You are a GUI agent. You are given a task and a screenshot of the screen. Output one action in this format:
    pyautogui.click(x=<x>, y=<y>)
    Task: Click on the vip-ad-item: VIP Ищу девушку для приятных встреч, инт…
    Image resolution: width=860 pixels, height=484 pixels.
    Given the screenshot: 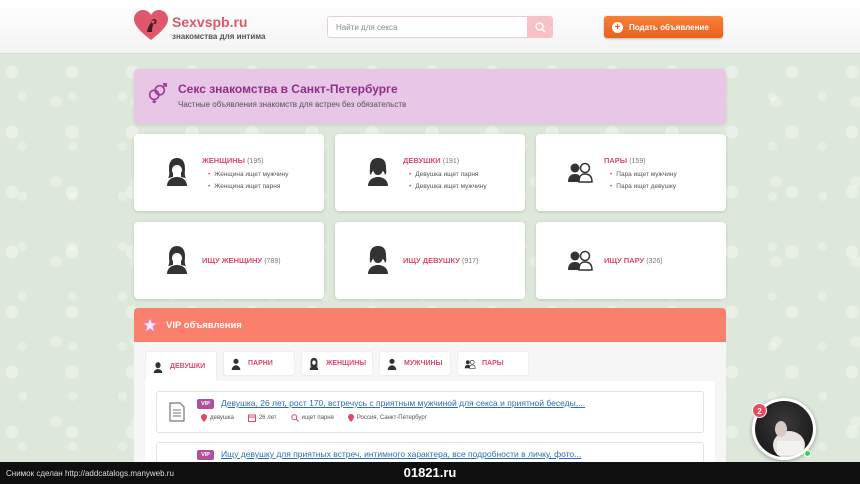 What is the action you would take?
    pyautogui.click(x=430, y=452)
    